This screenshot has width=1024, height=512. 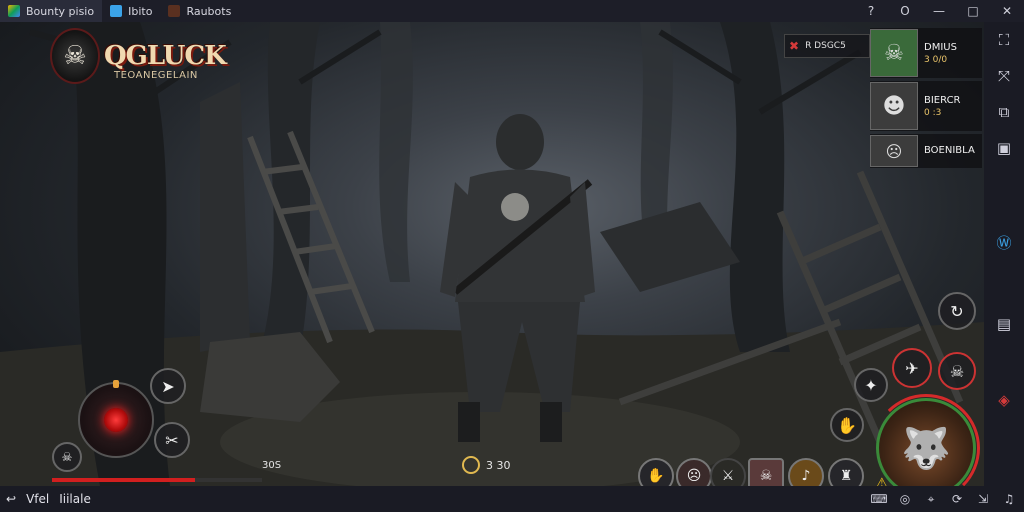 What do you see at coordinates (165, 56) in the screenshot?
I see `game-title: QGLUCK` at bounding box center [165, 56].